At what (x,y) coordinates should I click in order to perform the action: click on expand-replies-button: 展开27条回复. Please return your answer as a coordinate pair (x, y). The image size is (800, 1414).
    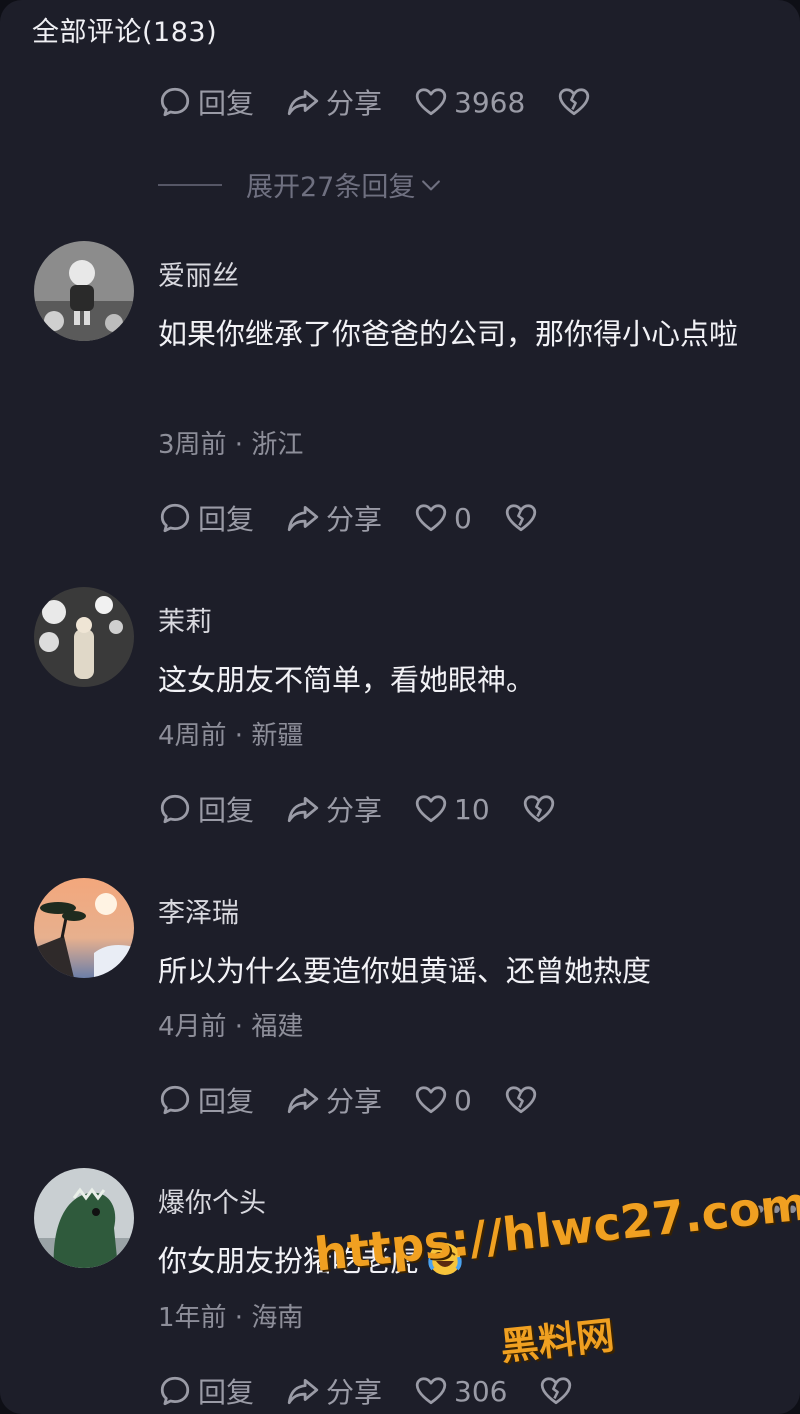
    Looking at the image, I should click on (301, 184).